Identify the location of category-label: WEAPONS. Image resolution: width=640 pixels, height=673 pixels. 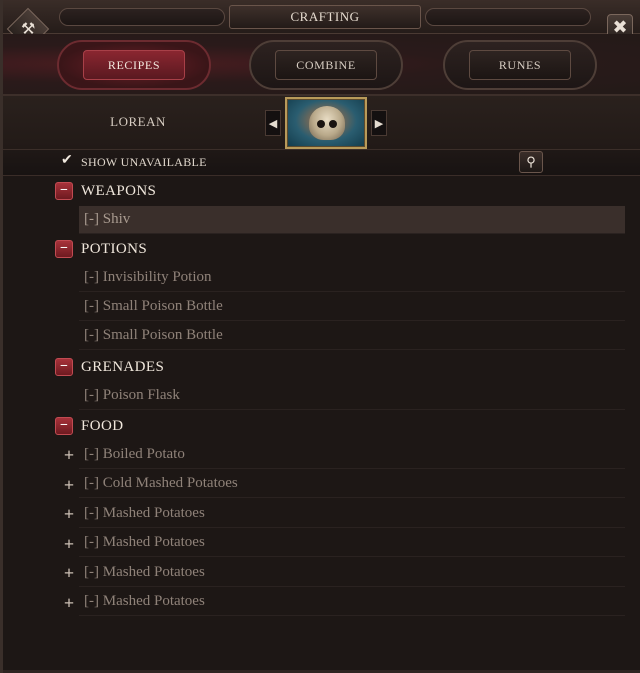
(119, 190).